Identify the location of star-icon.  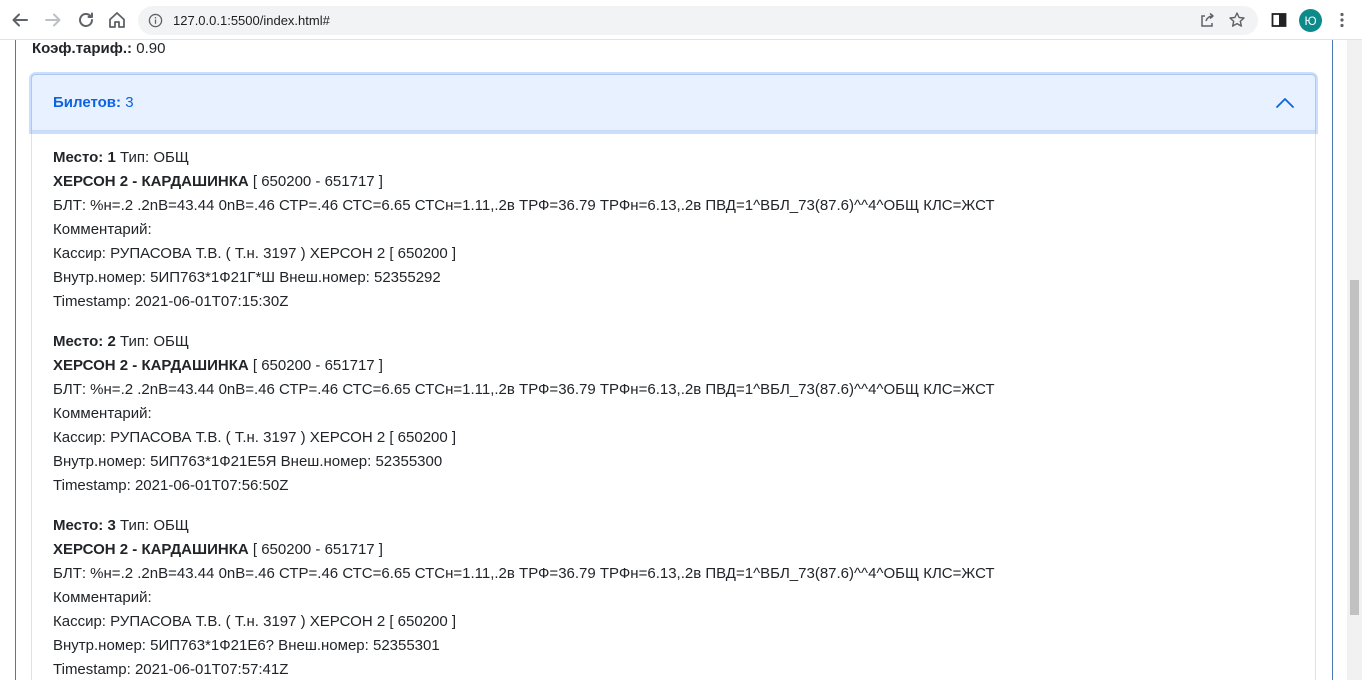
(1237, 20).